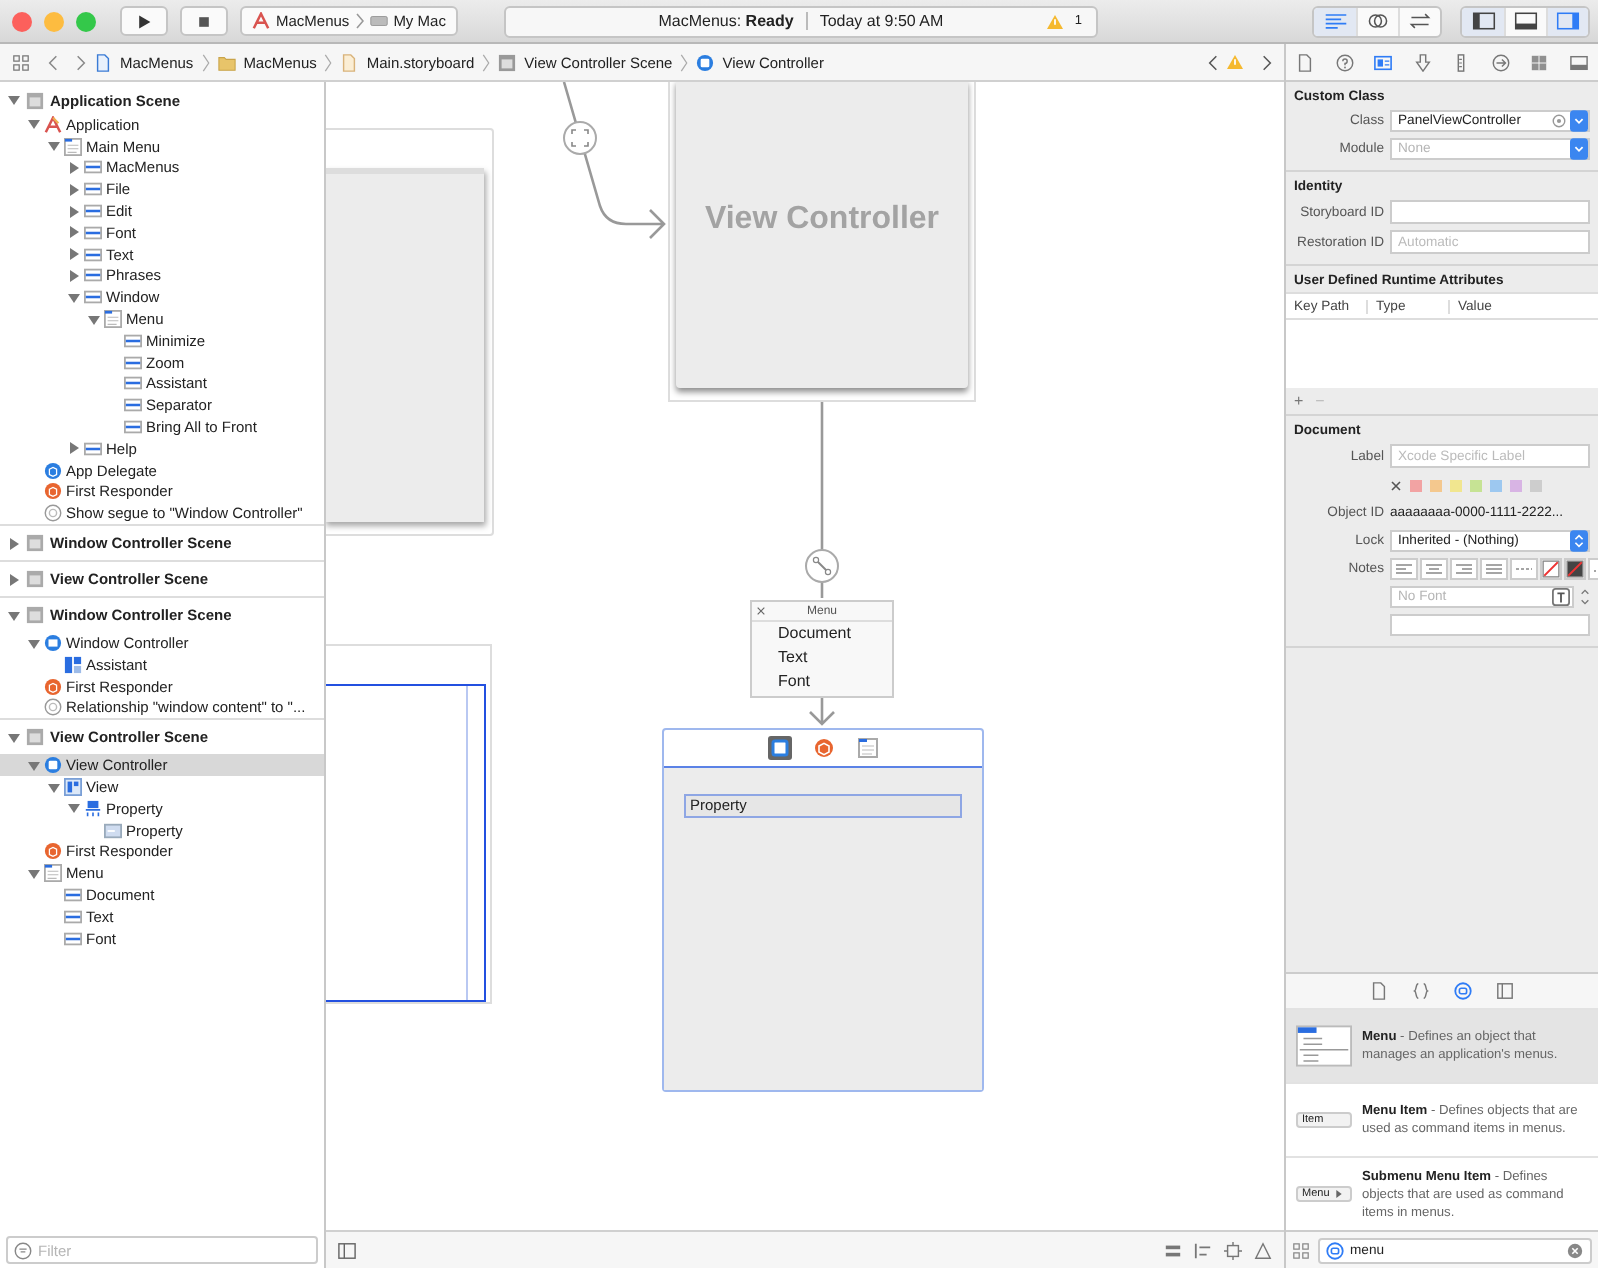 This screenshot has height=1268, width=1598. I want to click on sidebar-toggle-icon, so click(347, 1250).